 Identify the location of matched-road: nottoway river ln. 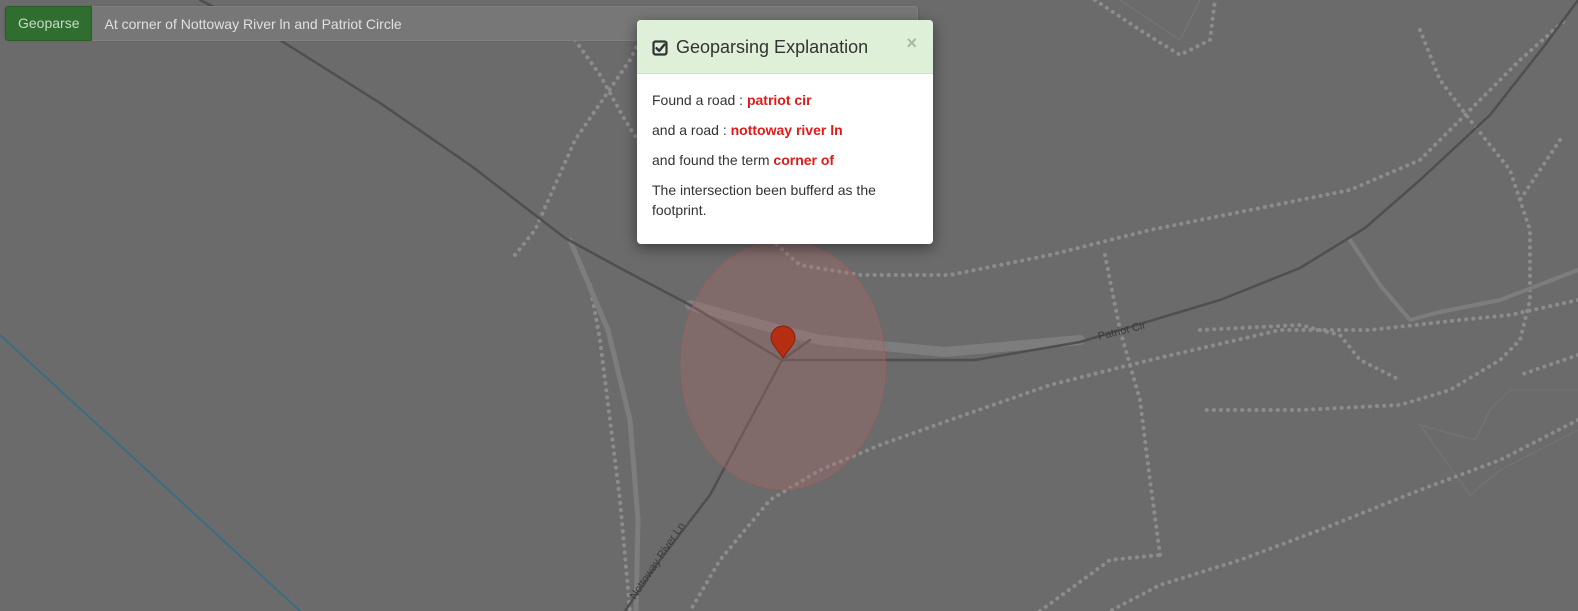
(786, 130).